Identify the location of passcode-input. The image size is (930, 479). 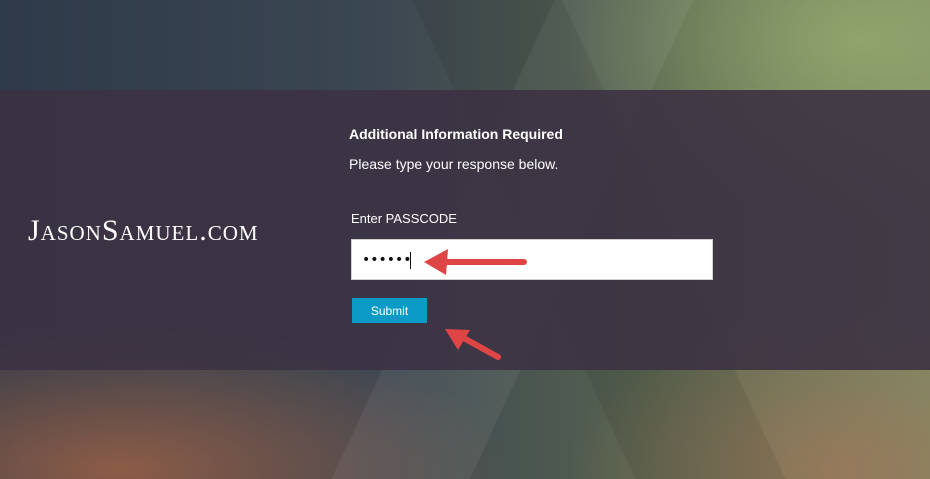
(532, 260).